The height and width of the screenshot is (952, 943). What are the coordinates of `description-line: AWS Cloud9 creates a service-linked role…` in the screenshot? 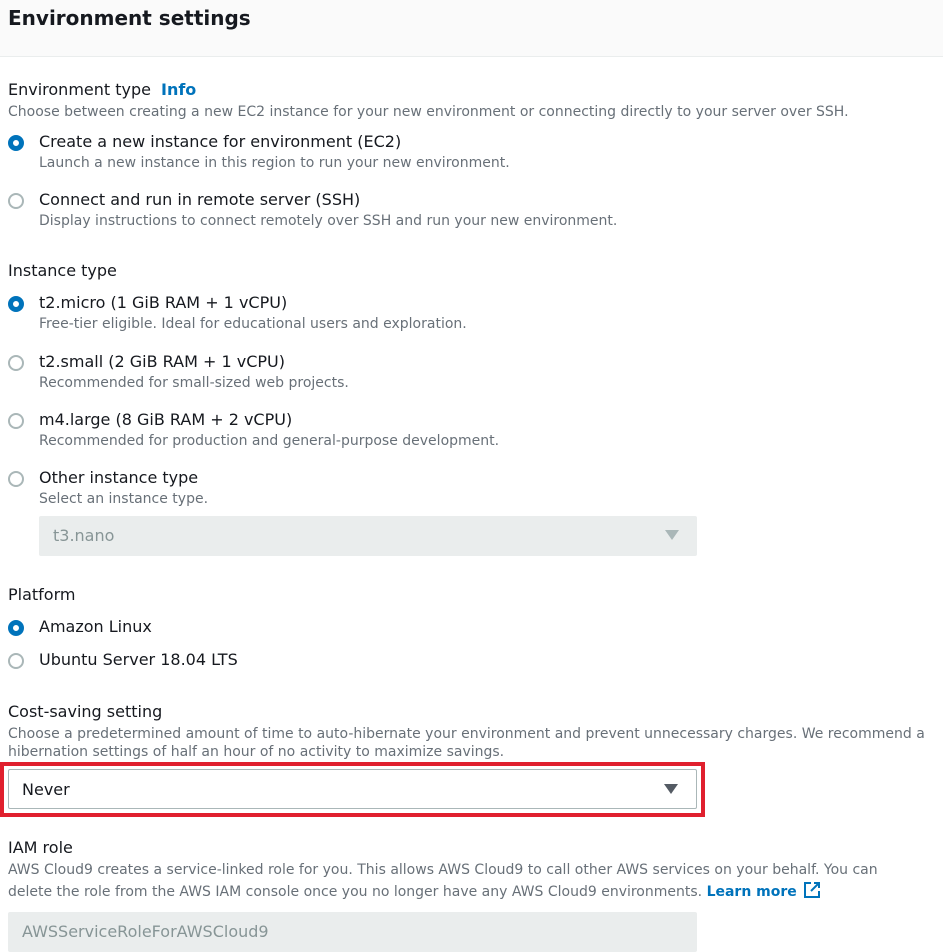 It's located at (443, 870).